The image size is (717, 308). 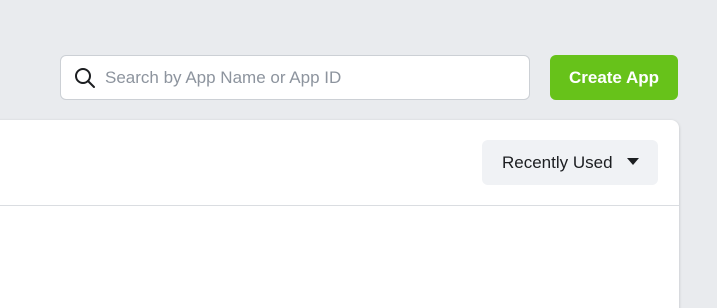 What do you see at coordinates (633, 161) in the screenshot?
I see `caret-down-icon` at bounding box center [633, 161].